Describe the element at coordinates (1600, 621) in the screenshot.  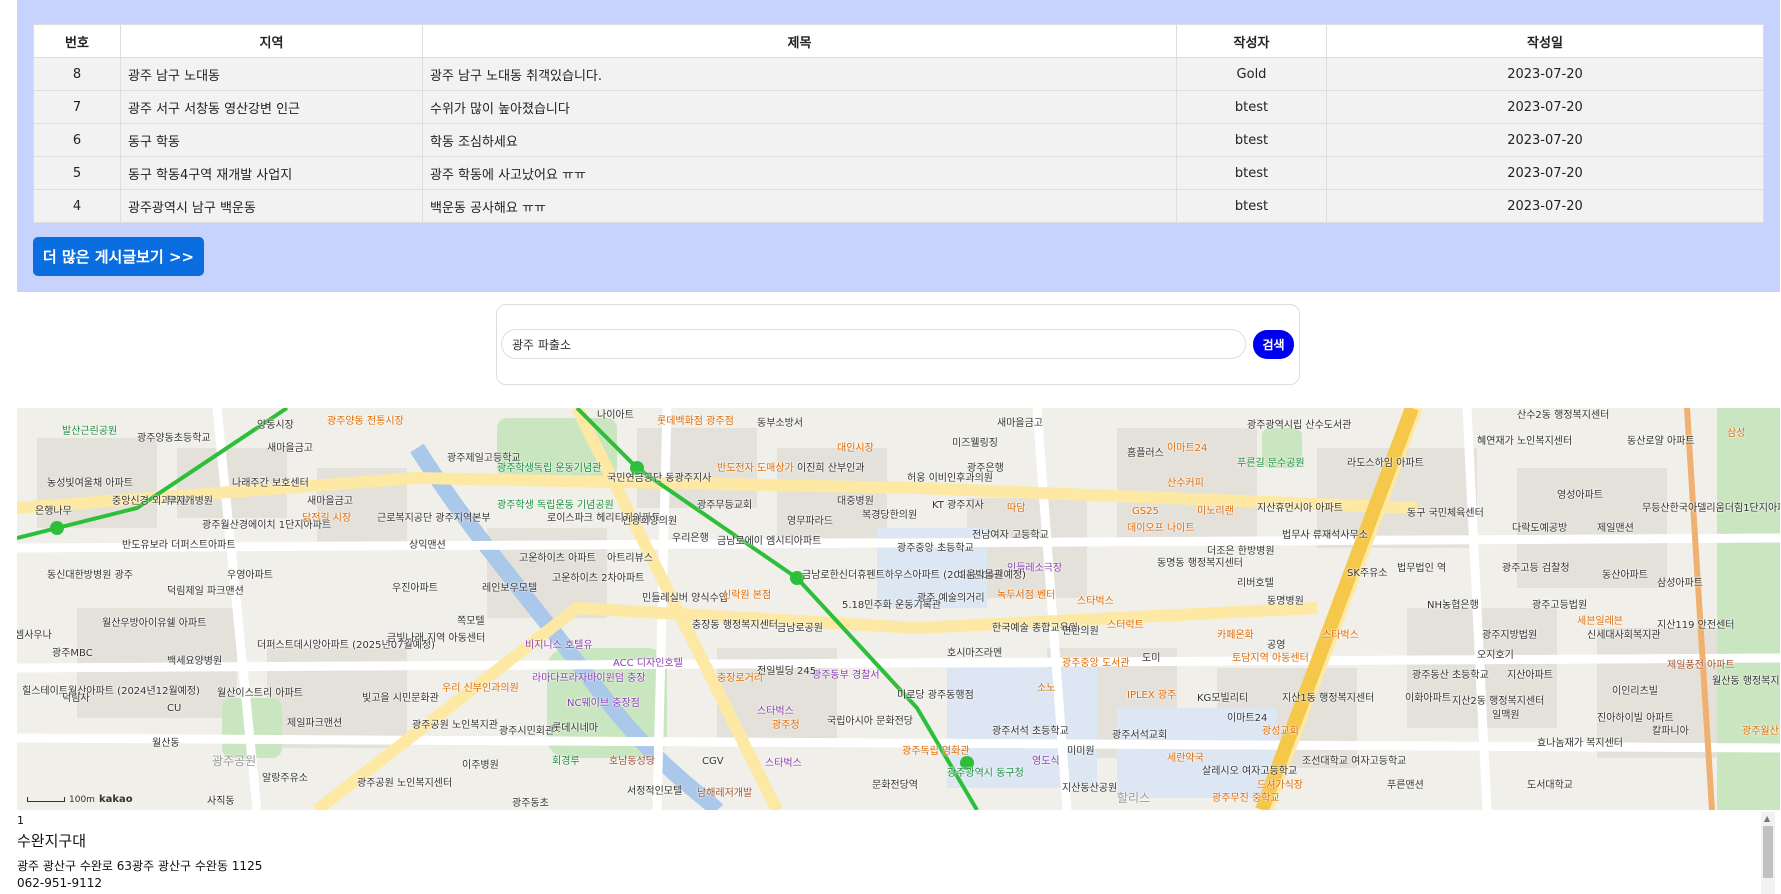
I see `map-label: 세븐일레븐` at that location.